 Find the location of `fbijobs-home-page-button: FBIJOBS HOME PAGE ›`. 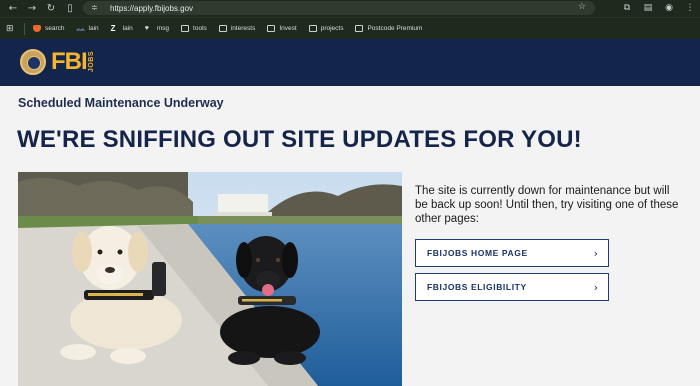

fbijobs-home-page-button: FBIJOBS HOME PAGE › is located at coordinates (512, 253).